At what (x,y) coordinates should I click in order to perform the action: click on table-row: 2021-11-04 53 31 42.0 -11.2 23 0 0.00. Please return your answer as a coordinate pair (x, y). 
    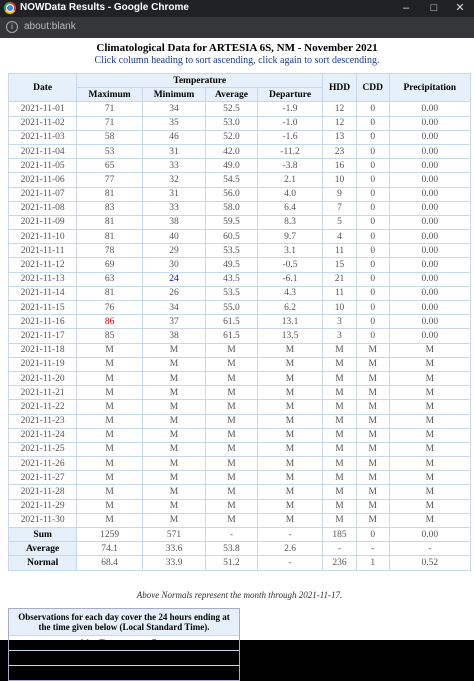
    Looking at the image, I should click on (239, 151).